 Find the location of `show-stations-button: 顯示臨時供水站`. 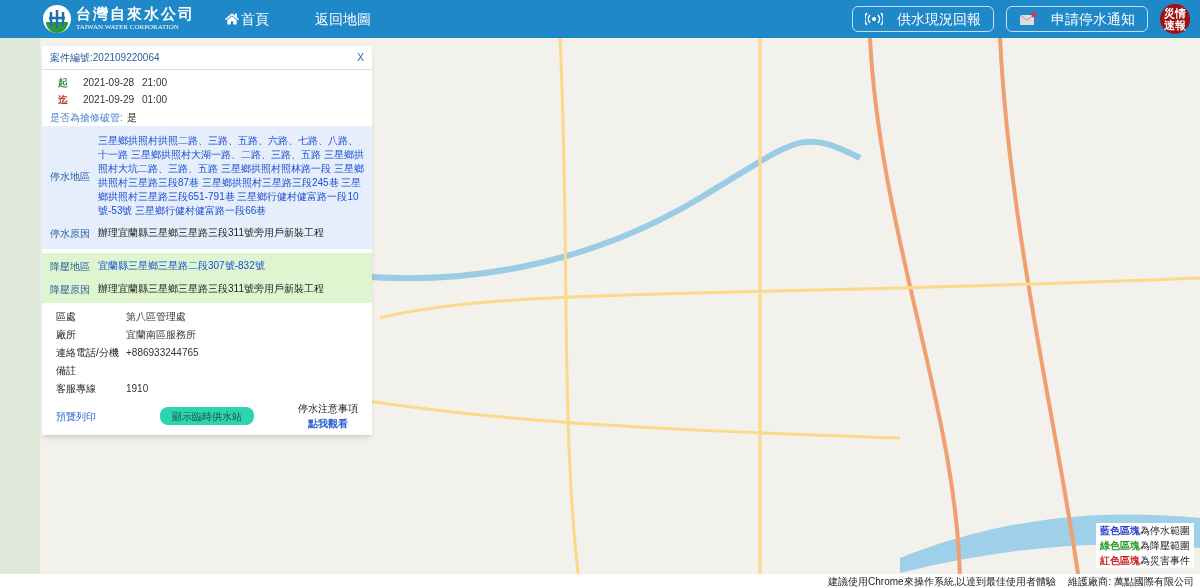

show-stations-button: 顯示臨時供水站 is located at coordinates (207, 416).